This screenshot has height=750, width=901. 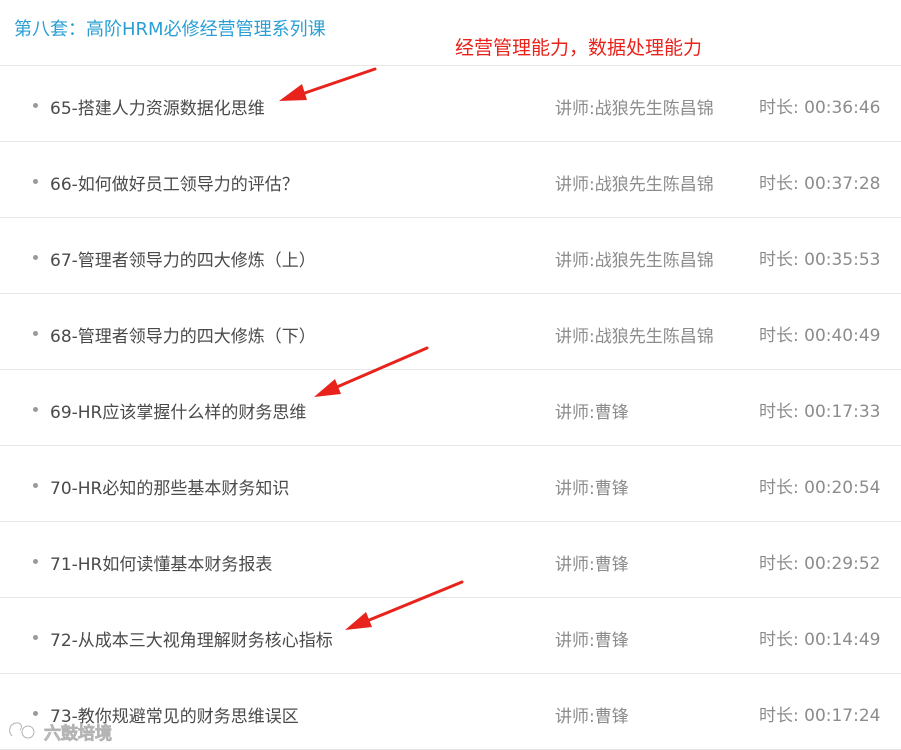 What do you see at coordinates (820, 260) in the screenshot?
I see `course-duration: 时长: 00:35:53` at bounding box center [820, 260].